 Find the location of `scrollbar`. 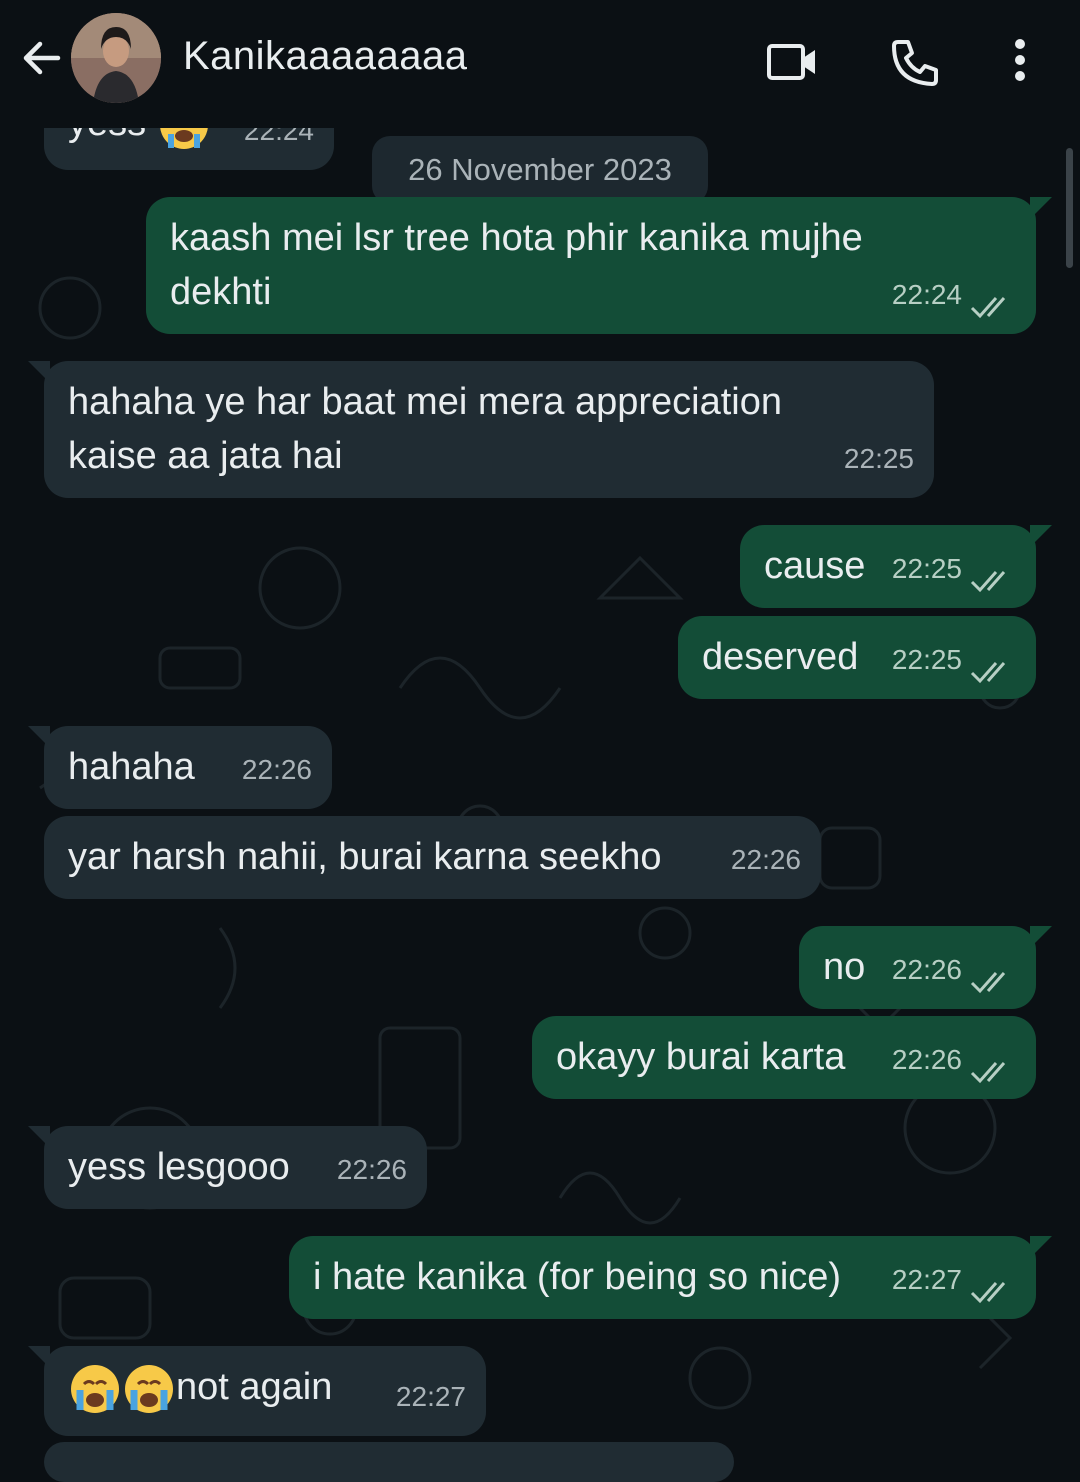

scrollbar is located at coordinates (1069, 208).